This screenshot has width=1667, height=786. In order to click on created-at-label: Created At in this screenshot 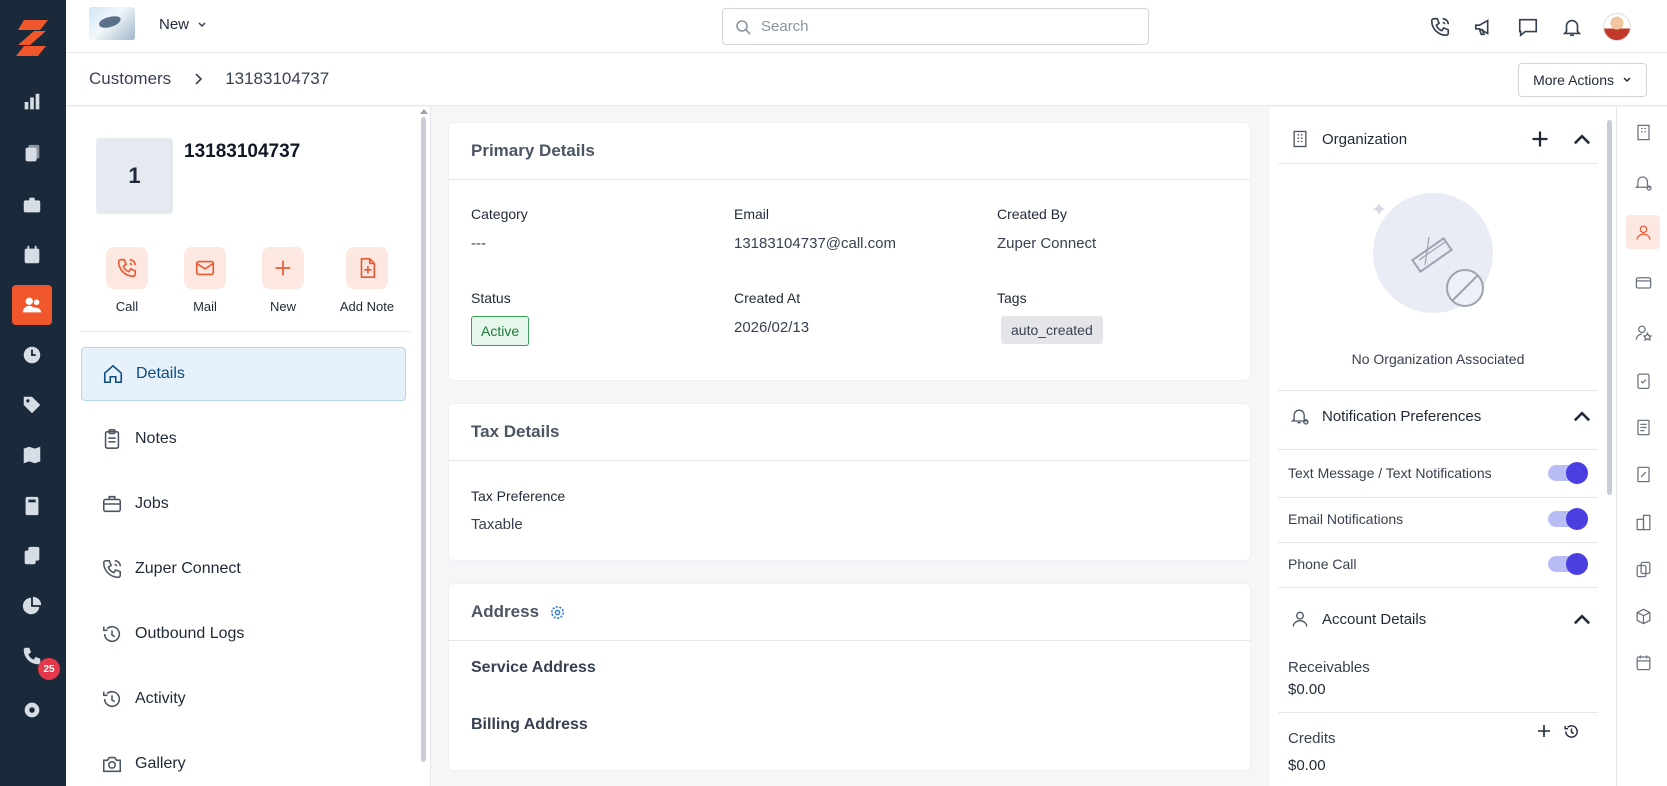, I will do `click(767, 298)`.